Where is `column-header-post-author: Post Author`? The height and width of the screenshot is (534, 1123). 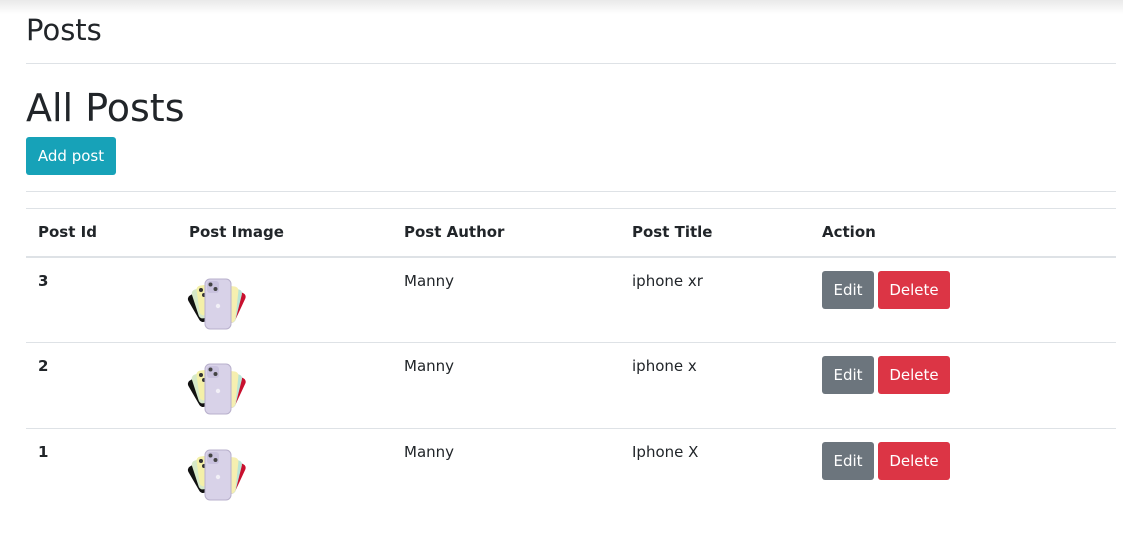
column-header-post-author: Post Author is located at coordinates (506, 233).